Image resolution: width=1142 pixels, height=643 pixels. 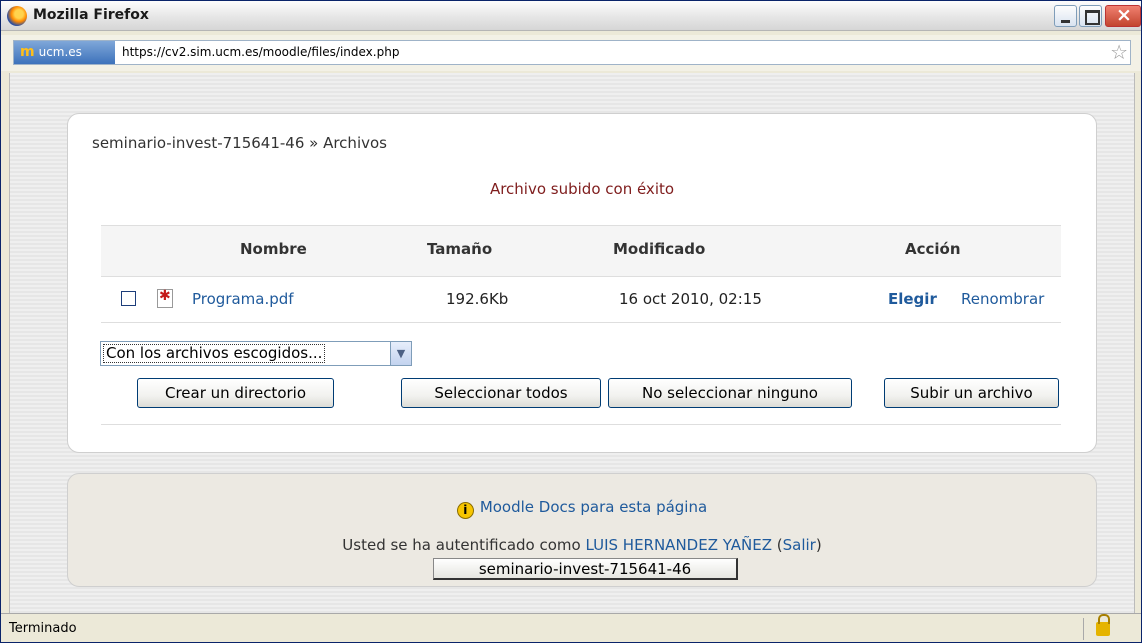 I want to click on maximize-button, so click(x=1090, y=16).